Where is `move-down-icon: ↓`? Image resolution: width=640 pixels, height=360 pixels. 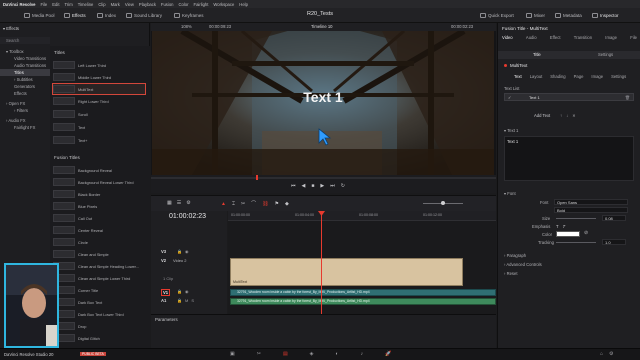
move-down-icon: ↓ is located at coordinates (567, 115).